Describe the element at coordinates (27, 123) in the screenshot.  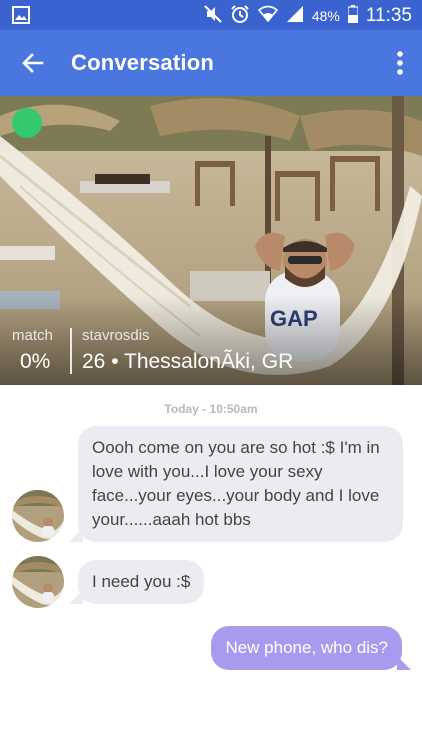
I see `online-status-indicator` at that location.